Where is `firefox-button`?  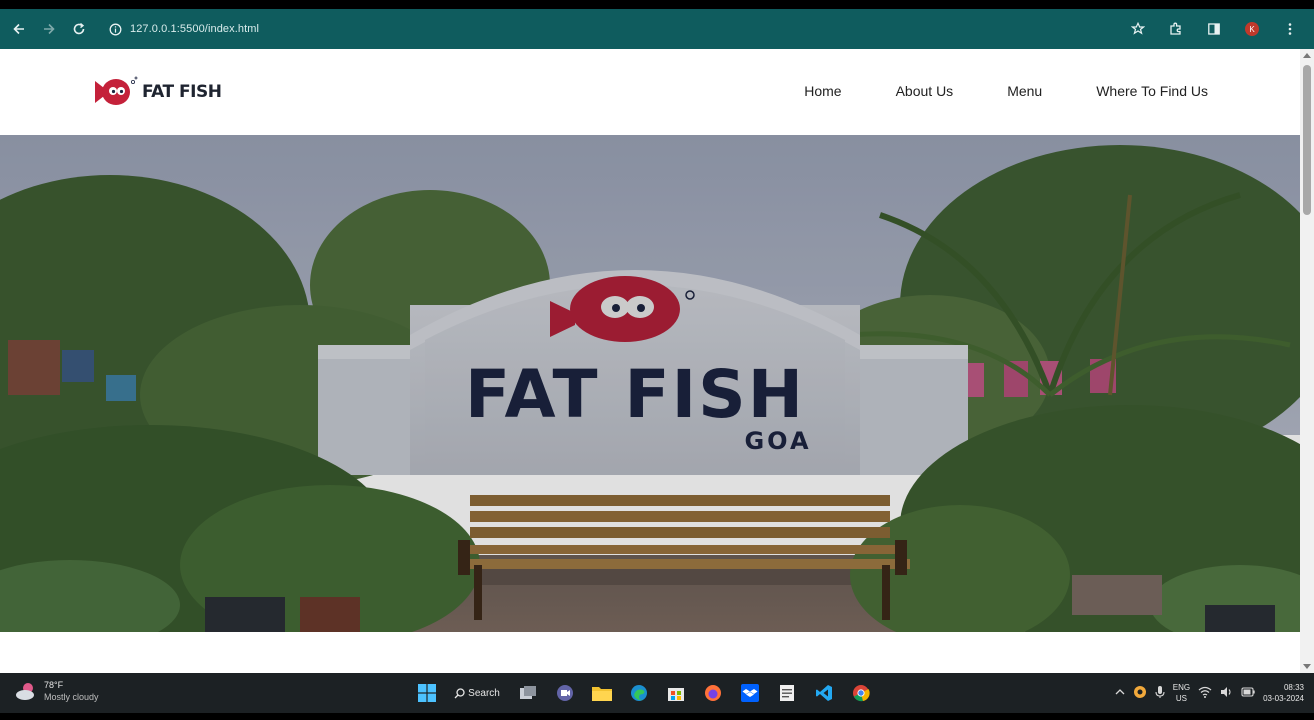
firefox-button is located at coordinates (712, 693).